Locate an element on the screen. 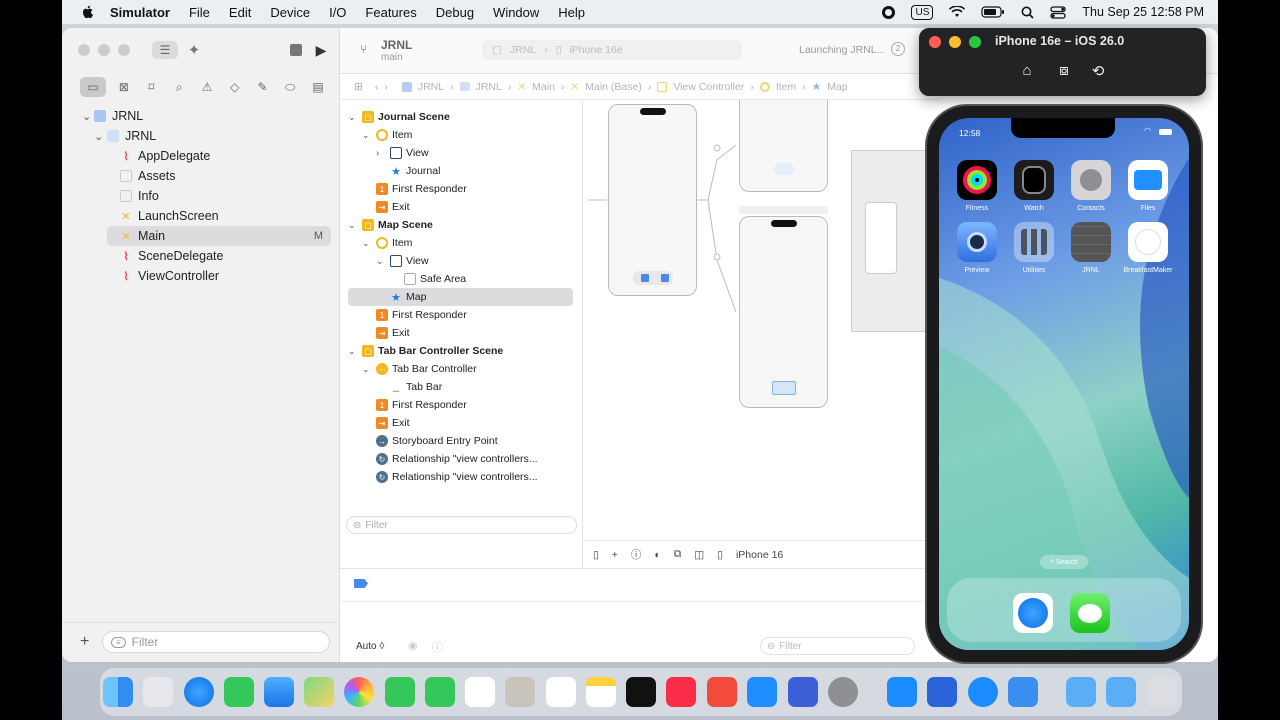  split-icon: ◫ is located at coordinates (699, 555).